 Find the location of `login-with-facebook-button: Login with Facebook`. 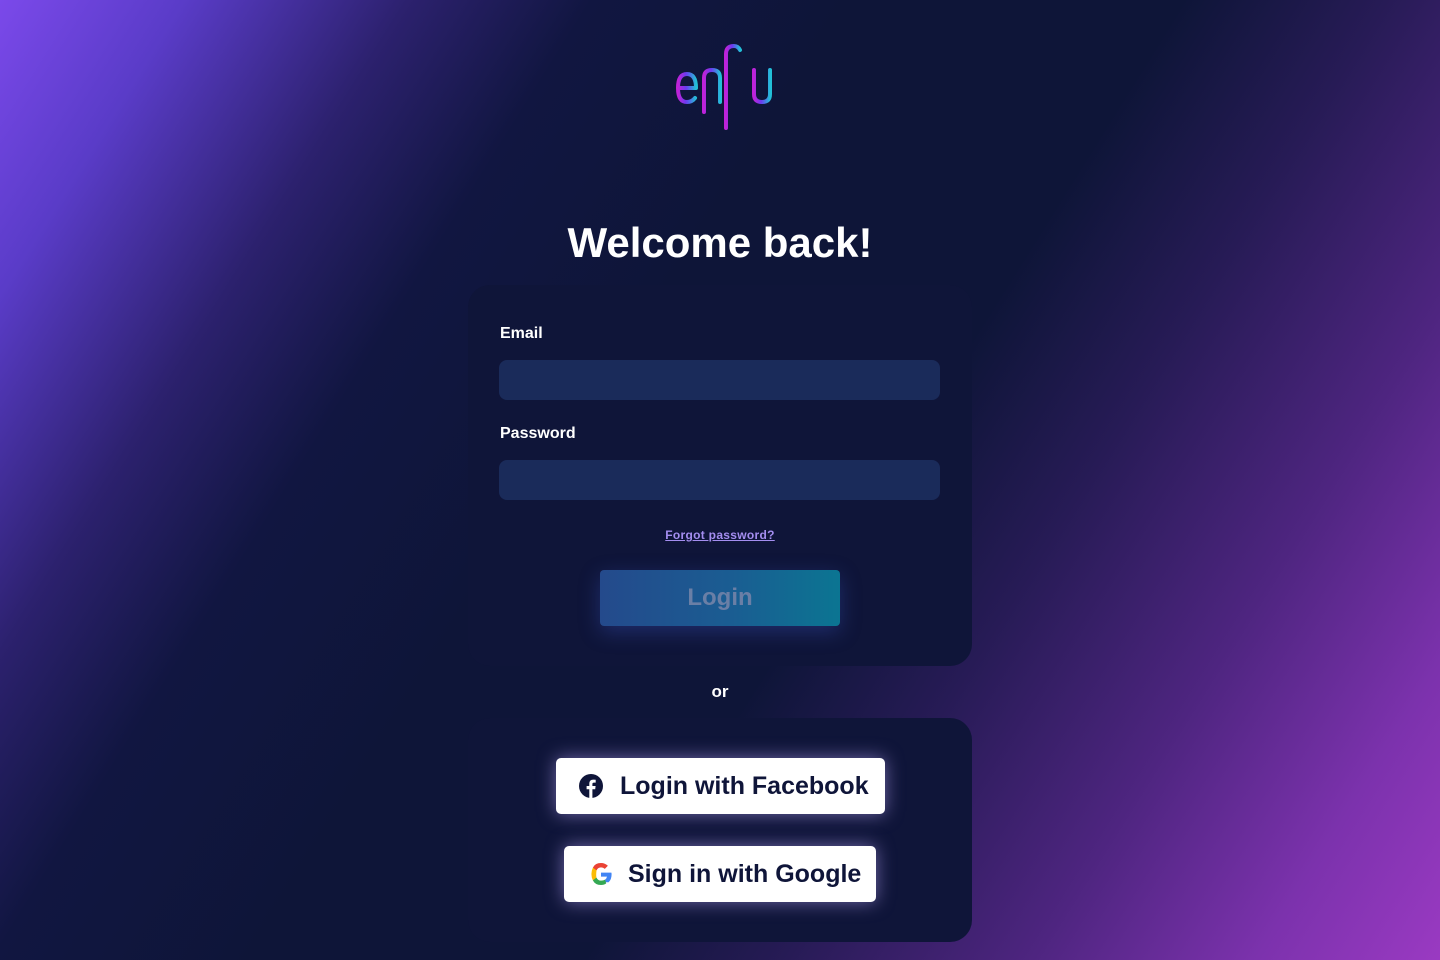

login-with-facebook-button: Login with Facebook is located at coordinates (720, 786).